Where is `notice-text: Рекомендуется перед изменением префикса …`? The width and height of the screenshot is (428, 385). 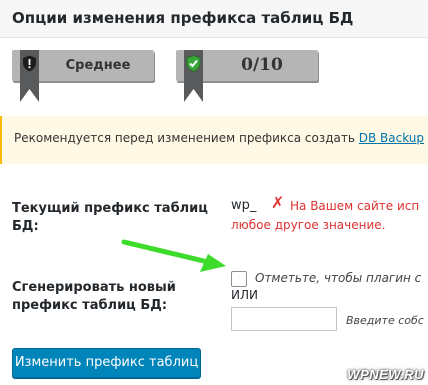 notice-text: Рекомендуется перед изменением префикса … is located at coordinates (219, 138).